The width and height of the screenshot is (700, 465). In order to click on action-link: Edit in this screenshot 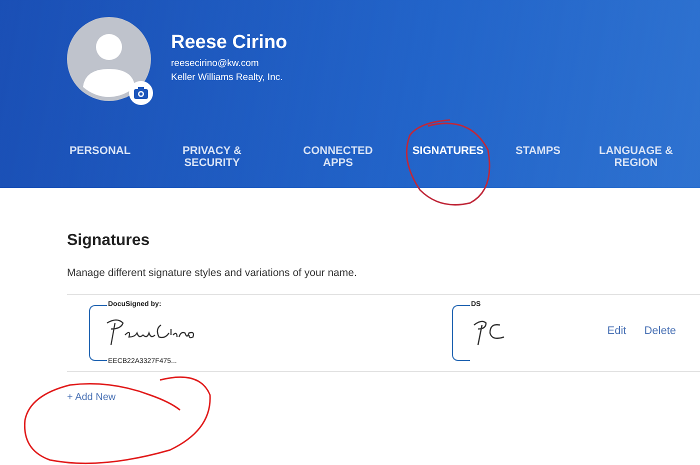, I will do `click(616, 331)`.